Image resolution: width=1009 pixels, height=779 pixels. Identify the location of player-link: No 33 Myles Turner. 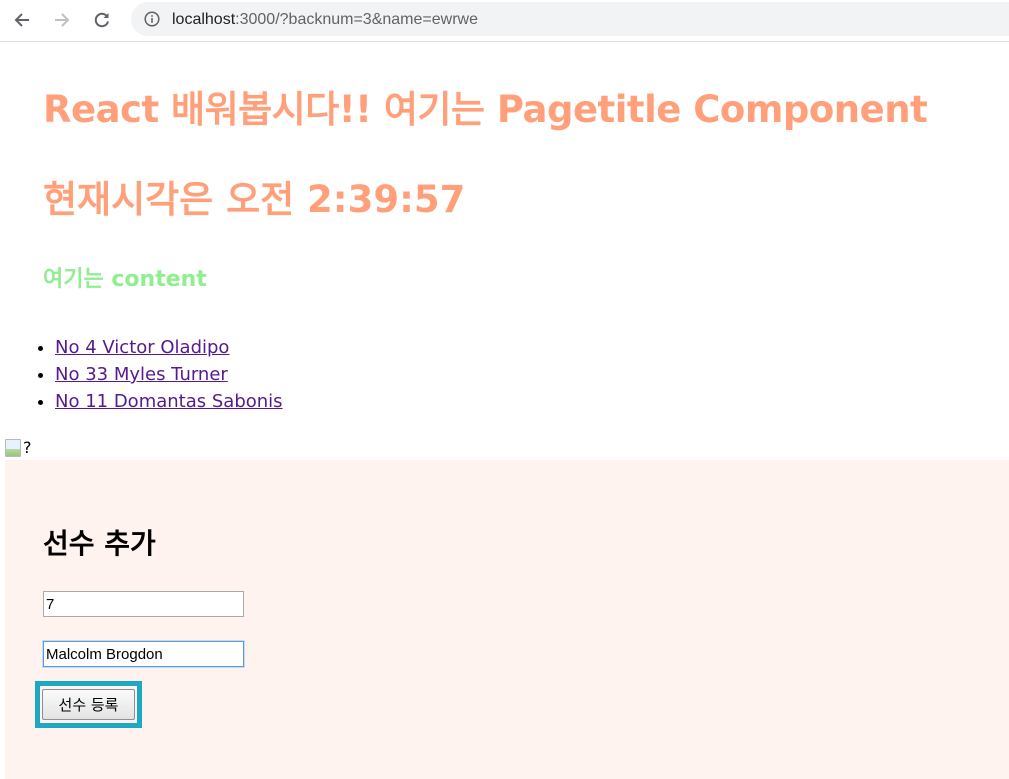
(141, 374).